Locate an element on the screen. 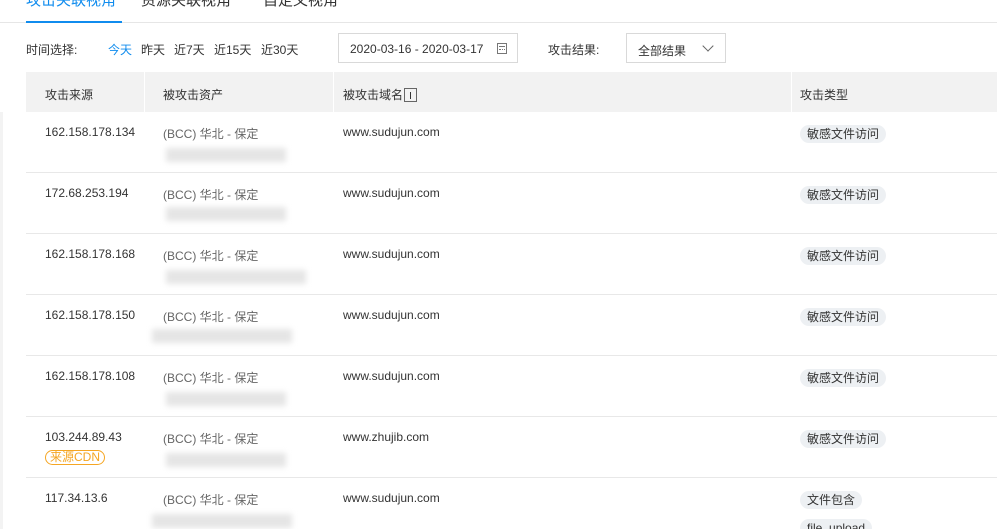 The width and height of the screenshot is (997, 529). attacked-domain: www.zhujib.com is located at coordinates (386, 437).